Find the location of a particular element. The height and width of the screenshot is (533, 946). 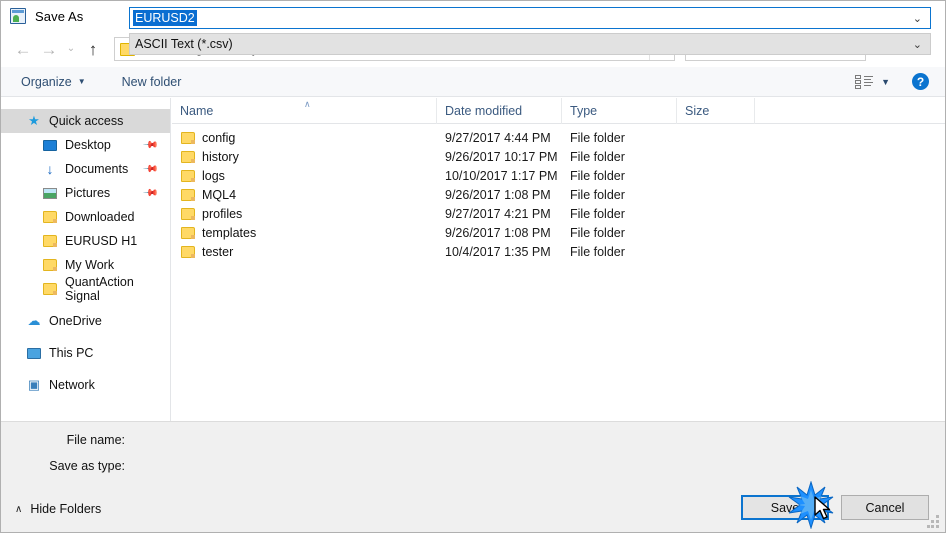

table-row: logs 10/10/2017 1:17 PM File folder is located at coordinates (558, 175).